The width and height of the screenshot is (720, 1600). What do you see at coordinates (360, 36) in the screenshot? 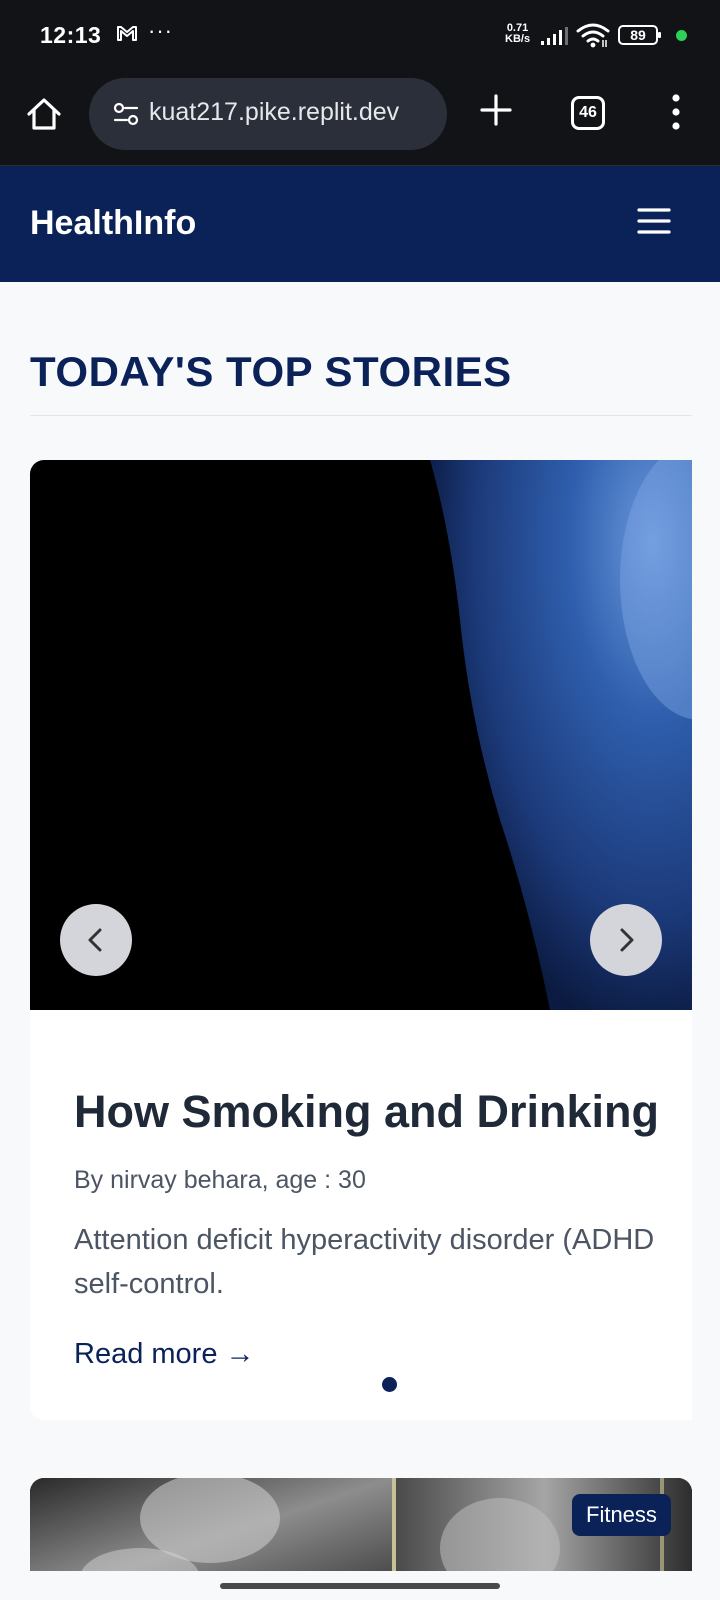
I see `status-bar: 12:13 ··· 0.71 KB/s 89` at bounding box center [360, 36].